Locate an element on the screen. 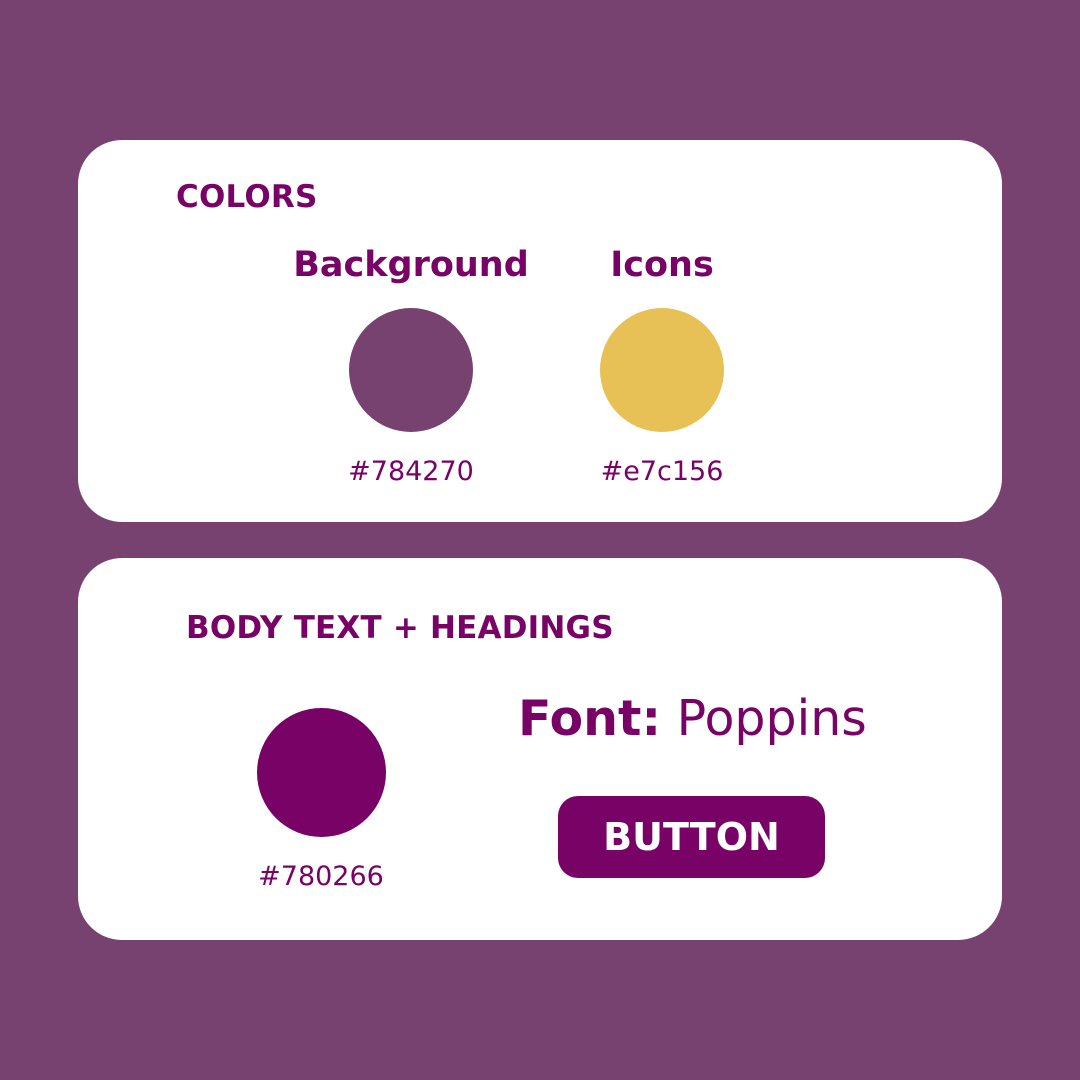 Image resolution: width=1080 pixels, height=1080 pixels. font-info: Font: Poppins is located at coordinates (692, 718).